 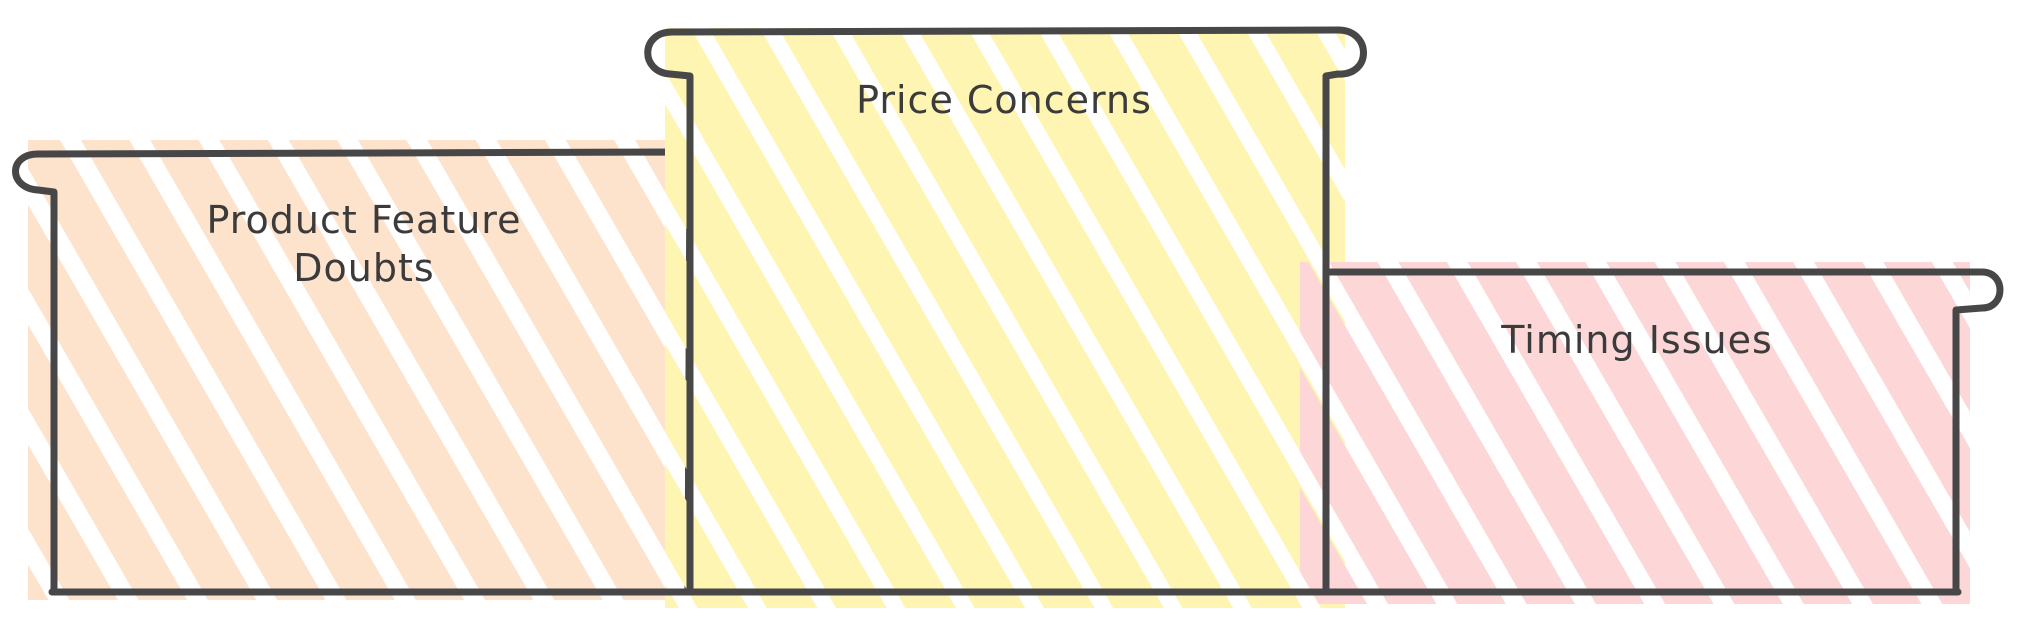 I want to click on podium-label-center: Price Concerns, so click(x=1004, y=100).